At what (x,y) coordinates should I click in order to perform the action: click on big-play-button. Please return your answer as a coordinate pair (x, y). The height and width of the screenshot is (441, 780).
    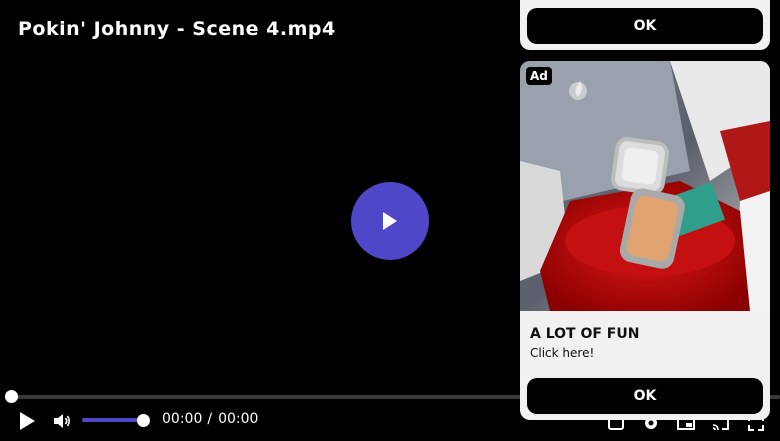
    Looking at the image, I should click on (390, 221).